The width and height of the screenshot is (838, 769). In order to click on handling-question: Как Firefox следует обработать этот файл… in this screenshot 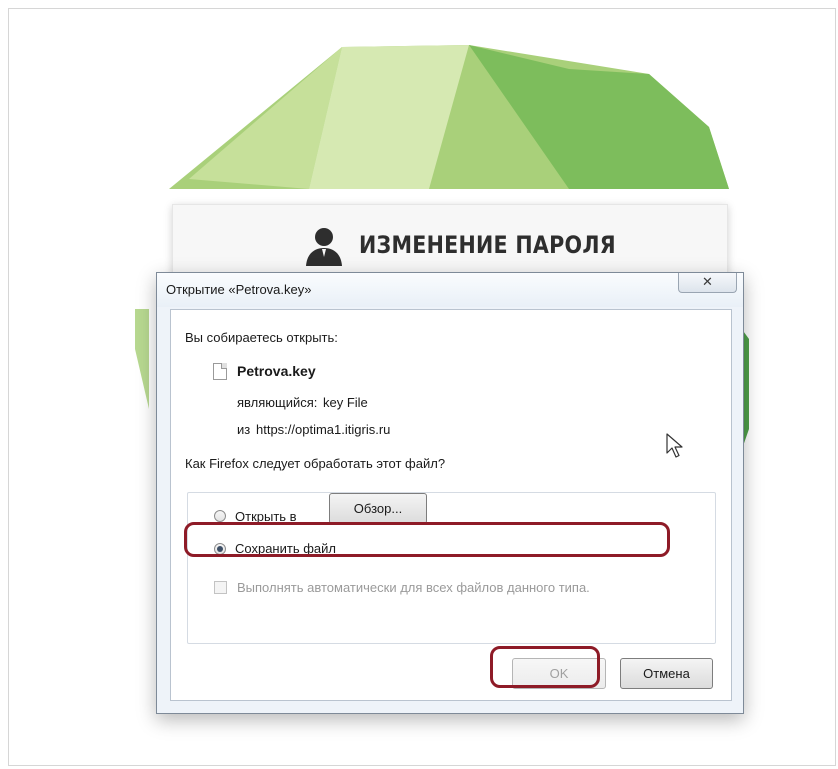, I will do `click(315, 463)`.